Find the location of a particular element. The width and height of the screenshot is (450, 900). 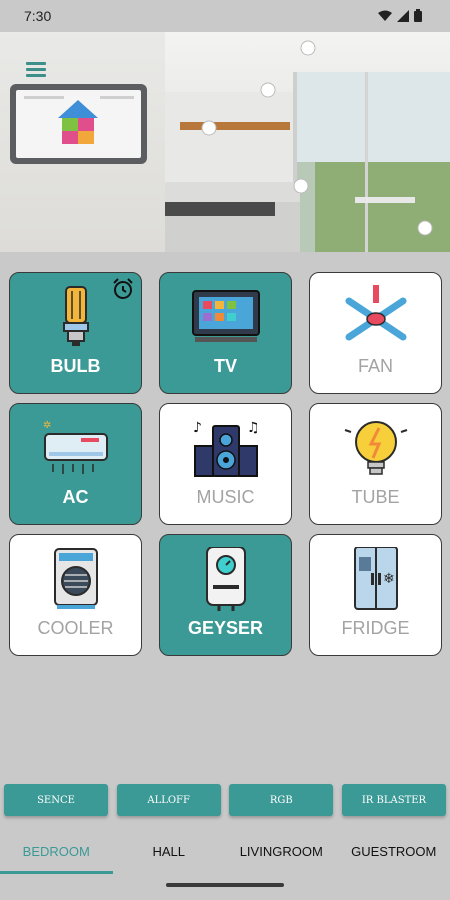

tube-icon is located at coordinates (375, 448).